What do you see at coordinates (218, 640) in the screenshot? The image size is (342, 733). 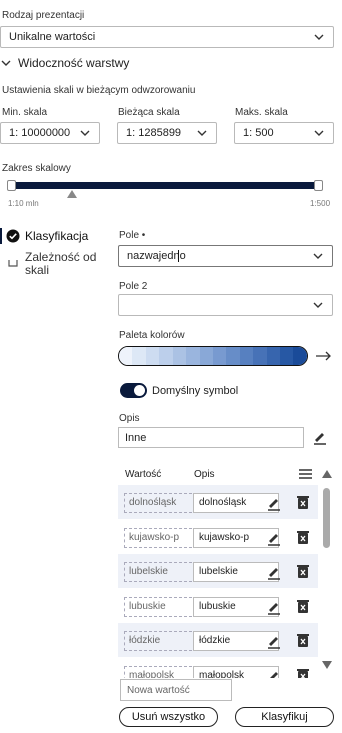 I see `table-row: łódzkie łódzkie` at bounding box center [218, 640].